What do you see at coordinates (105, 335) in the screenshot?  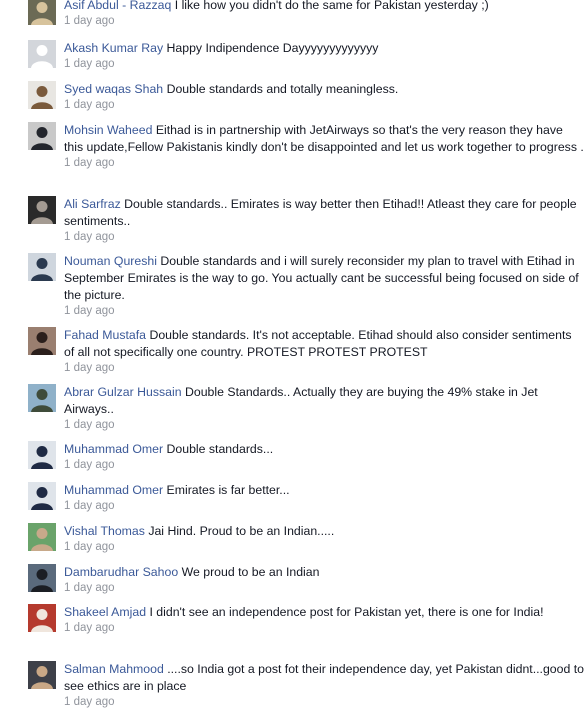 I see `comment-author-link: Fahad Mustafa` at bounding box center [105, 335].